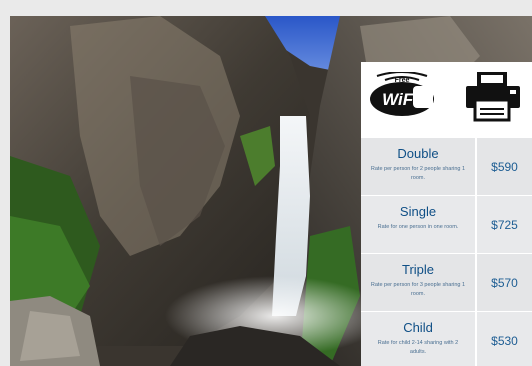 Image resolution: width=532 pixels, height=366 pixels. I want to click on amenities-bar: Free WiFi, so click(446, 100).